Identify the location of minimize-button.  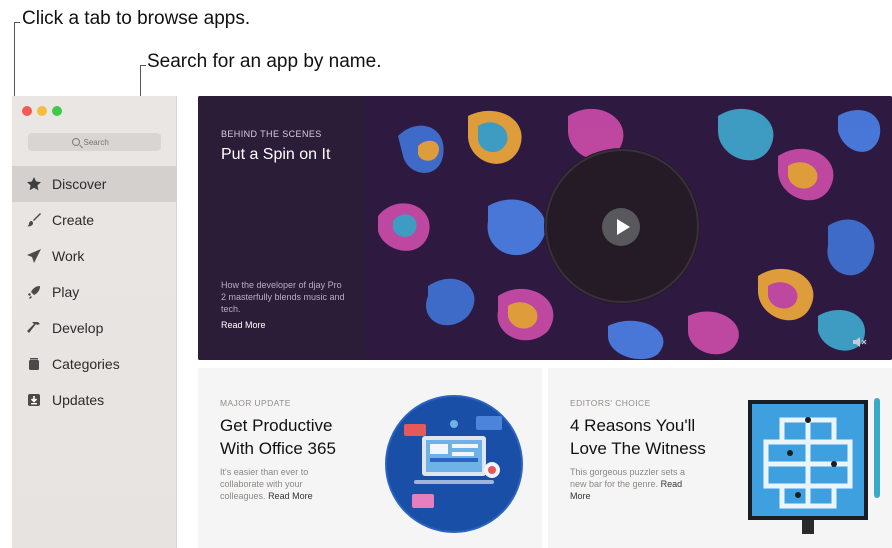
(42, 111).